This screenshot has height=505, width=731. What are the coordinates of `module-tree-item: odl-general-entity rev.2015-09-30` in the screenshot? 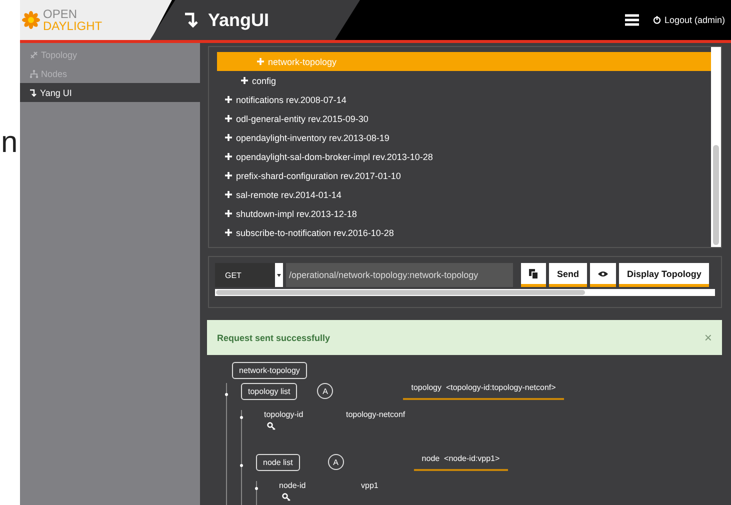 It's located at (464, 118).